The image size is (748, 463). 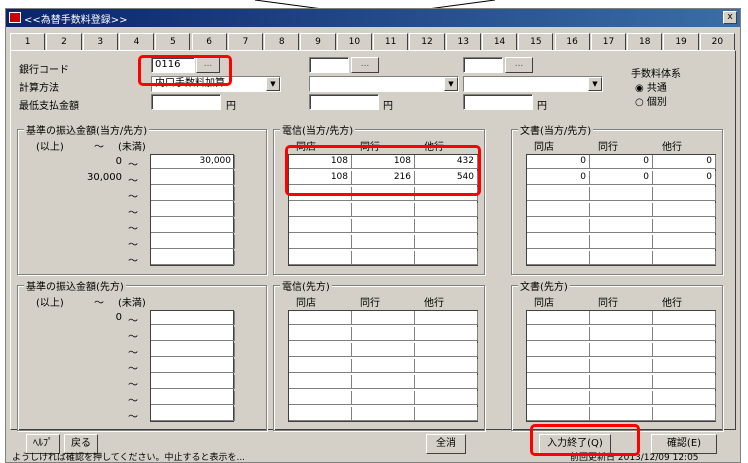 What do you see at coordinates (173, 65) in the screenshot?
I see `bank-code-input: 0116` at bounding box center [173, 65].